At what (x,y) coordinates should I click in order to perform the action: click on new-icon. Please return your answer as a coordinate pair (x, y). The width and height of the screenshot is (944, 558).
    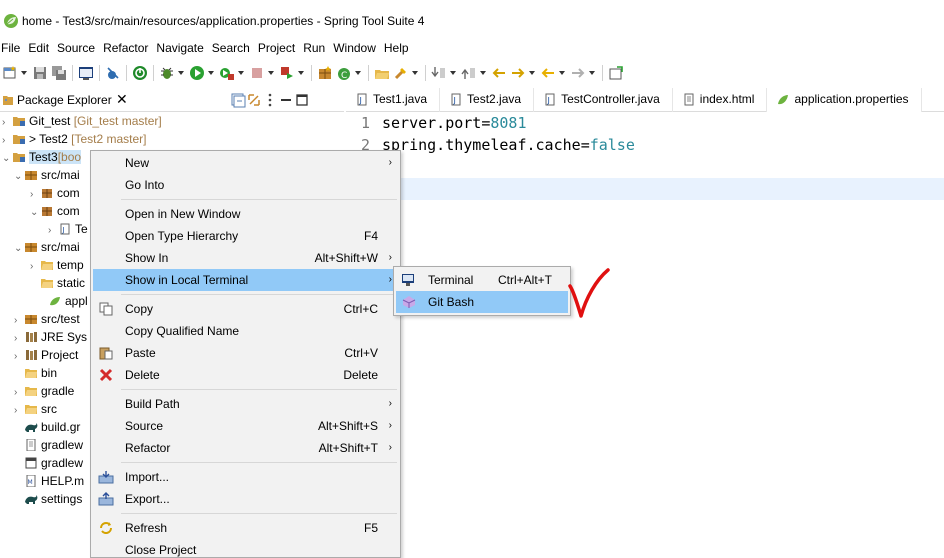
    Looking at the image, I should click on (10, 73).